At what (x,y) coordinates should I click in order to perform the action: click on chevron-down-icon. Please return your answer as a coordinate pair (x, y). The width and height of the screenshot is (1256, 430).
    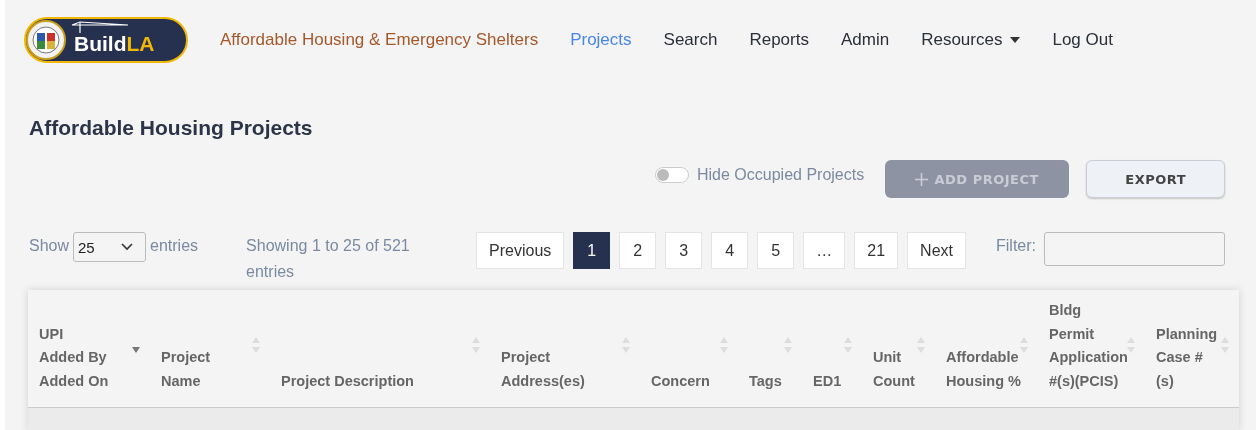
    Looking at the image, I should click on (127, 247).